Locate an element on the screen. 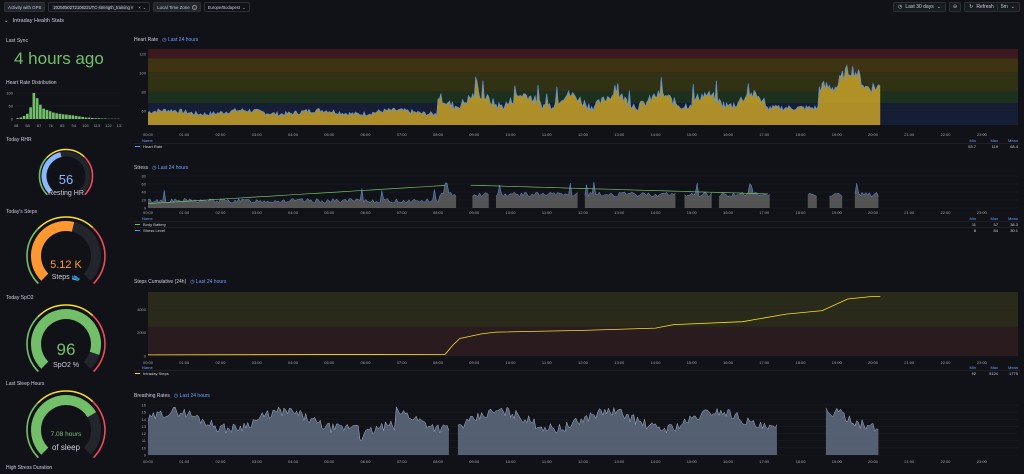  hr-panel-title: Heart Rate is located at coordinates (146, 40).